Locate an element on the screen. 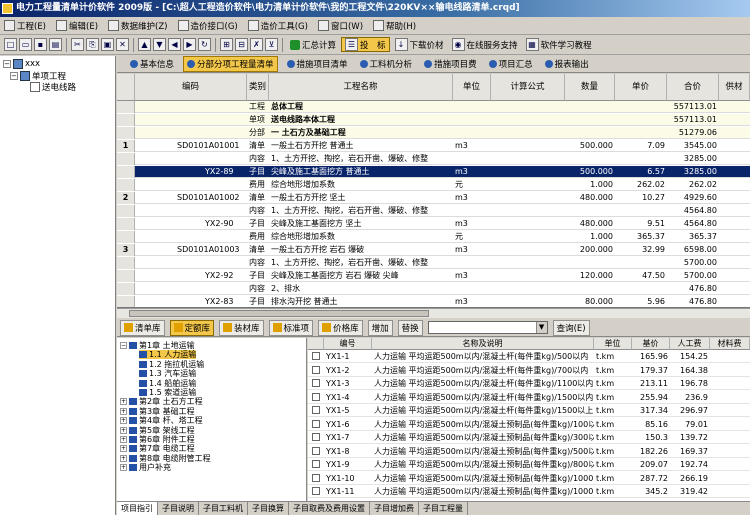 The width and height of the screenshot is (750, 515). chevron-down-icon: ▼ is located at coordinates (541, 327).